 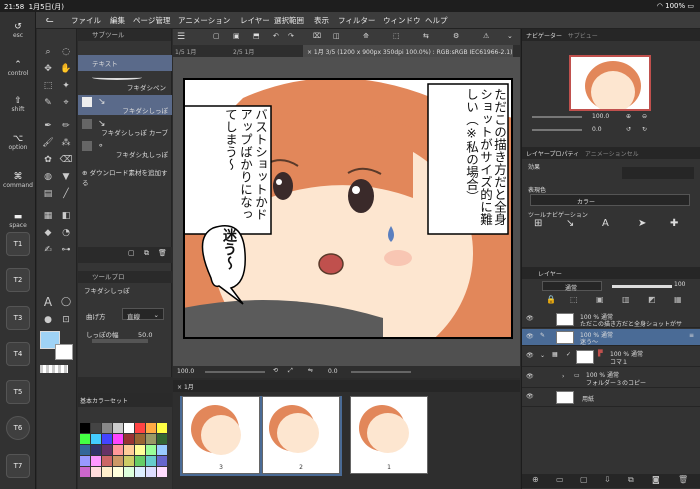 What do you see at coordinates (289, 20) in the screenshot?
I see `menu-selection: 選択範囲` at bounding box center [289, 20].